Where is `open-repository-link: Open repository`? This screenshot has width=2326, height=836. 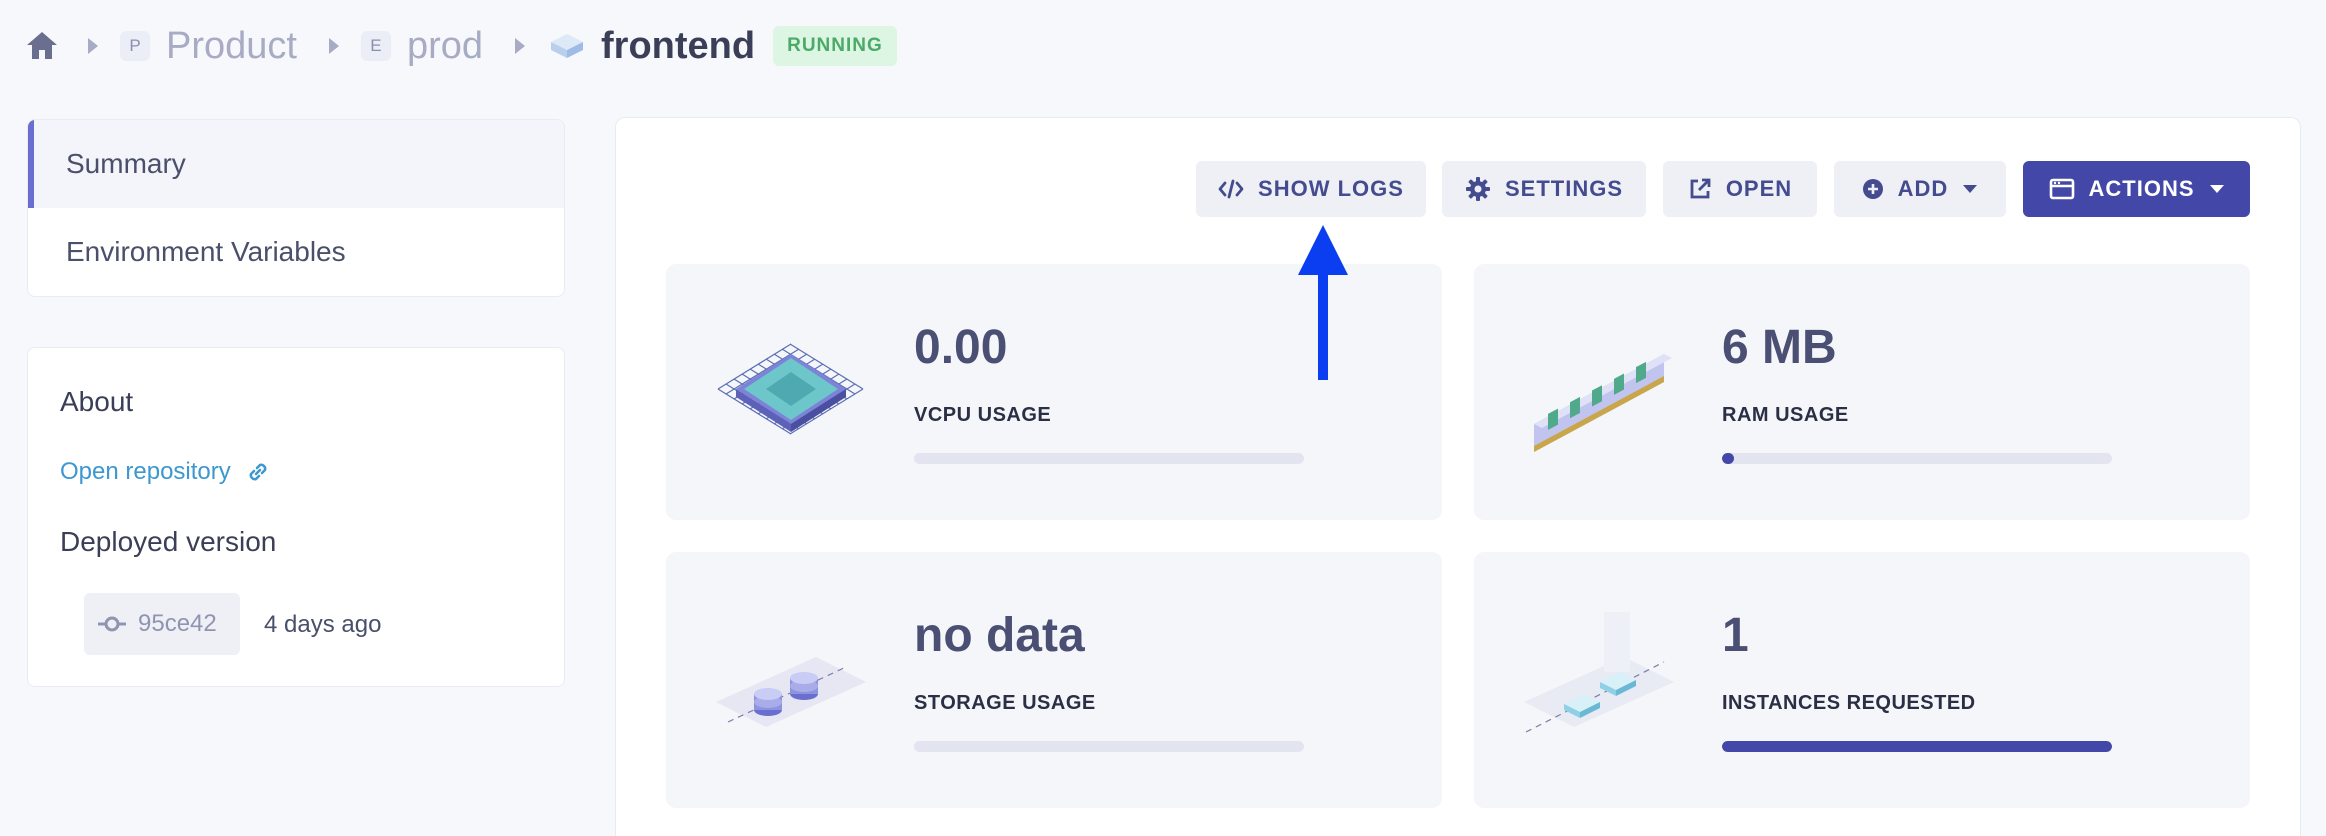
open-repository-link: Open repository is located at coordinates (165, 472).